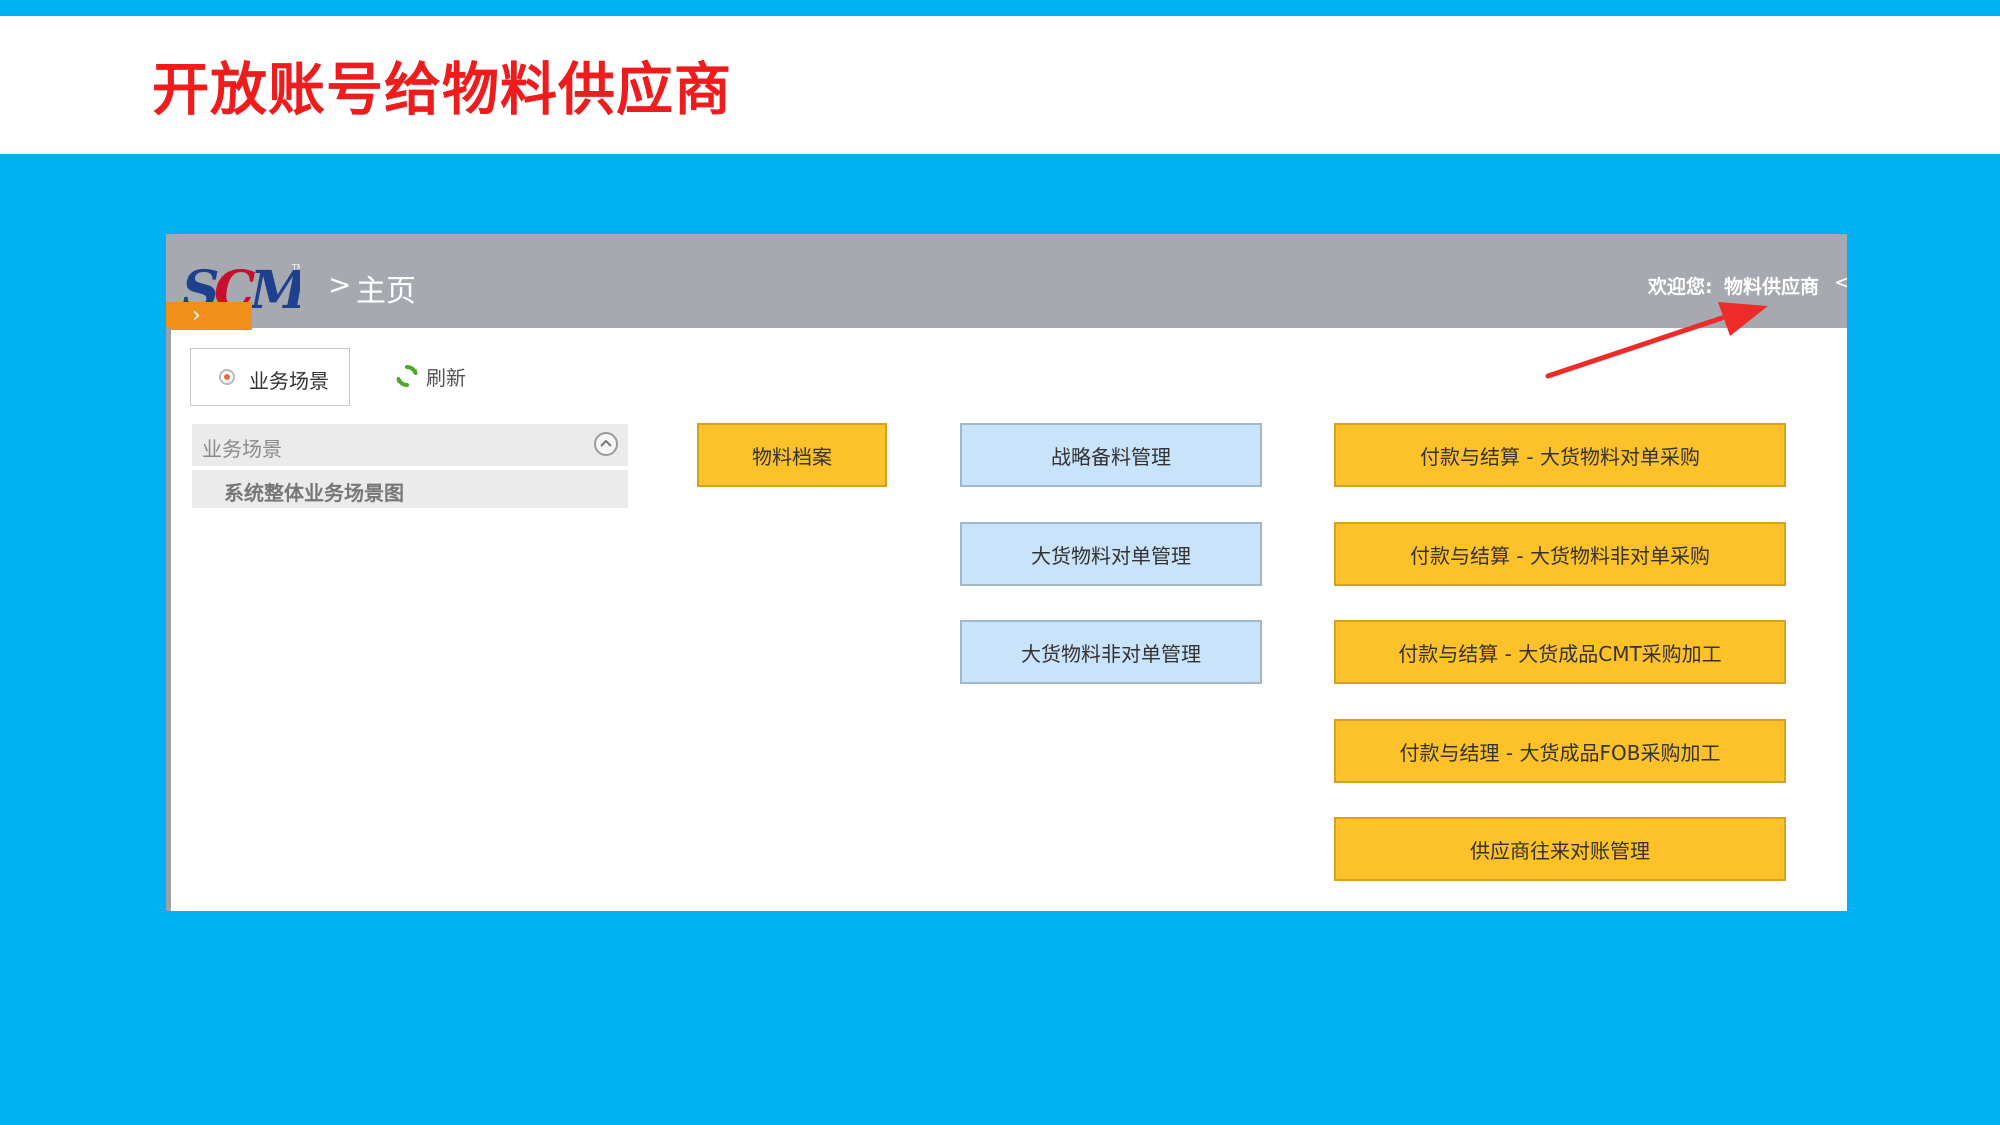 The width and height of the screenshot is (2000, 1125). What do you see at coordinates (606, 444) in the screenshot?
I see `chevron-up-circle-icon` at bounding box center [606, 444].